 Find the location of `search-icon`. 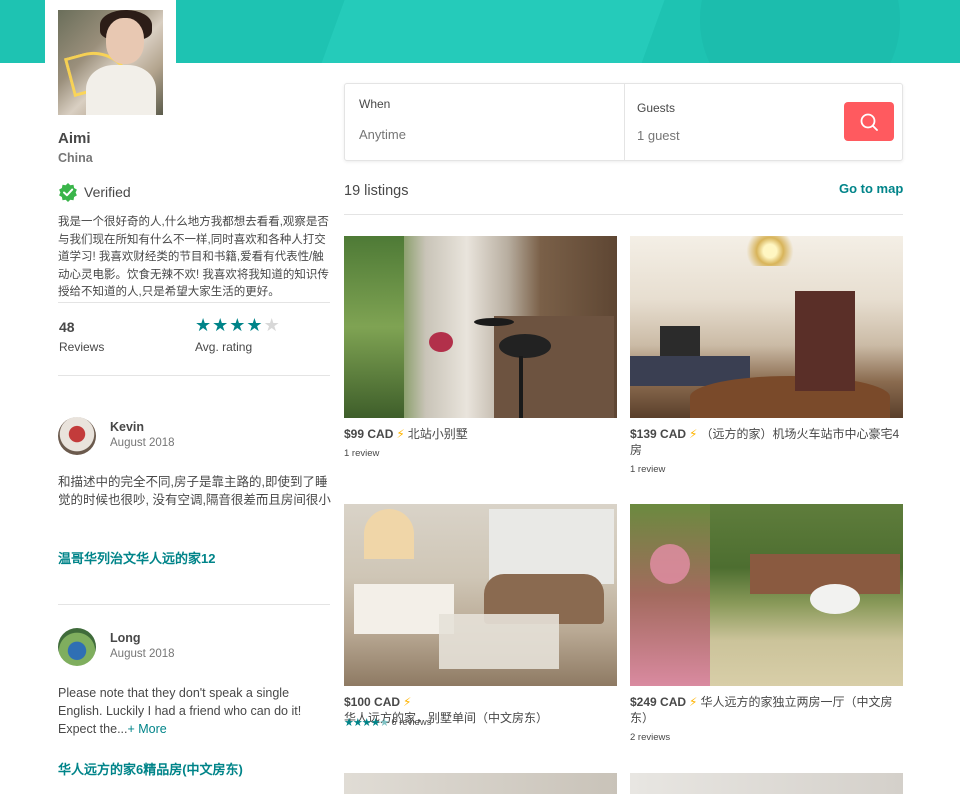

search-icon is located at coordinates (869, 122).